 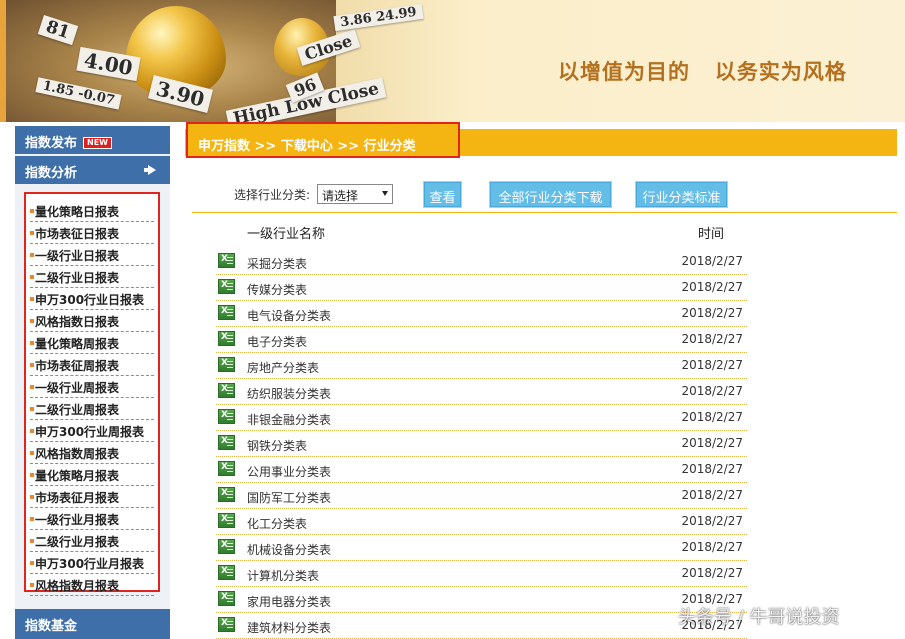 I want to click on sidebar-item-report: 风格指数月报表, so click(x=92, y=585).